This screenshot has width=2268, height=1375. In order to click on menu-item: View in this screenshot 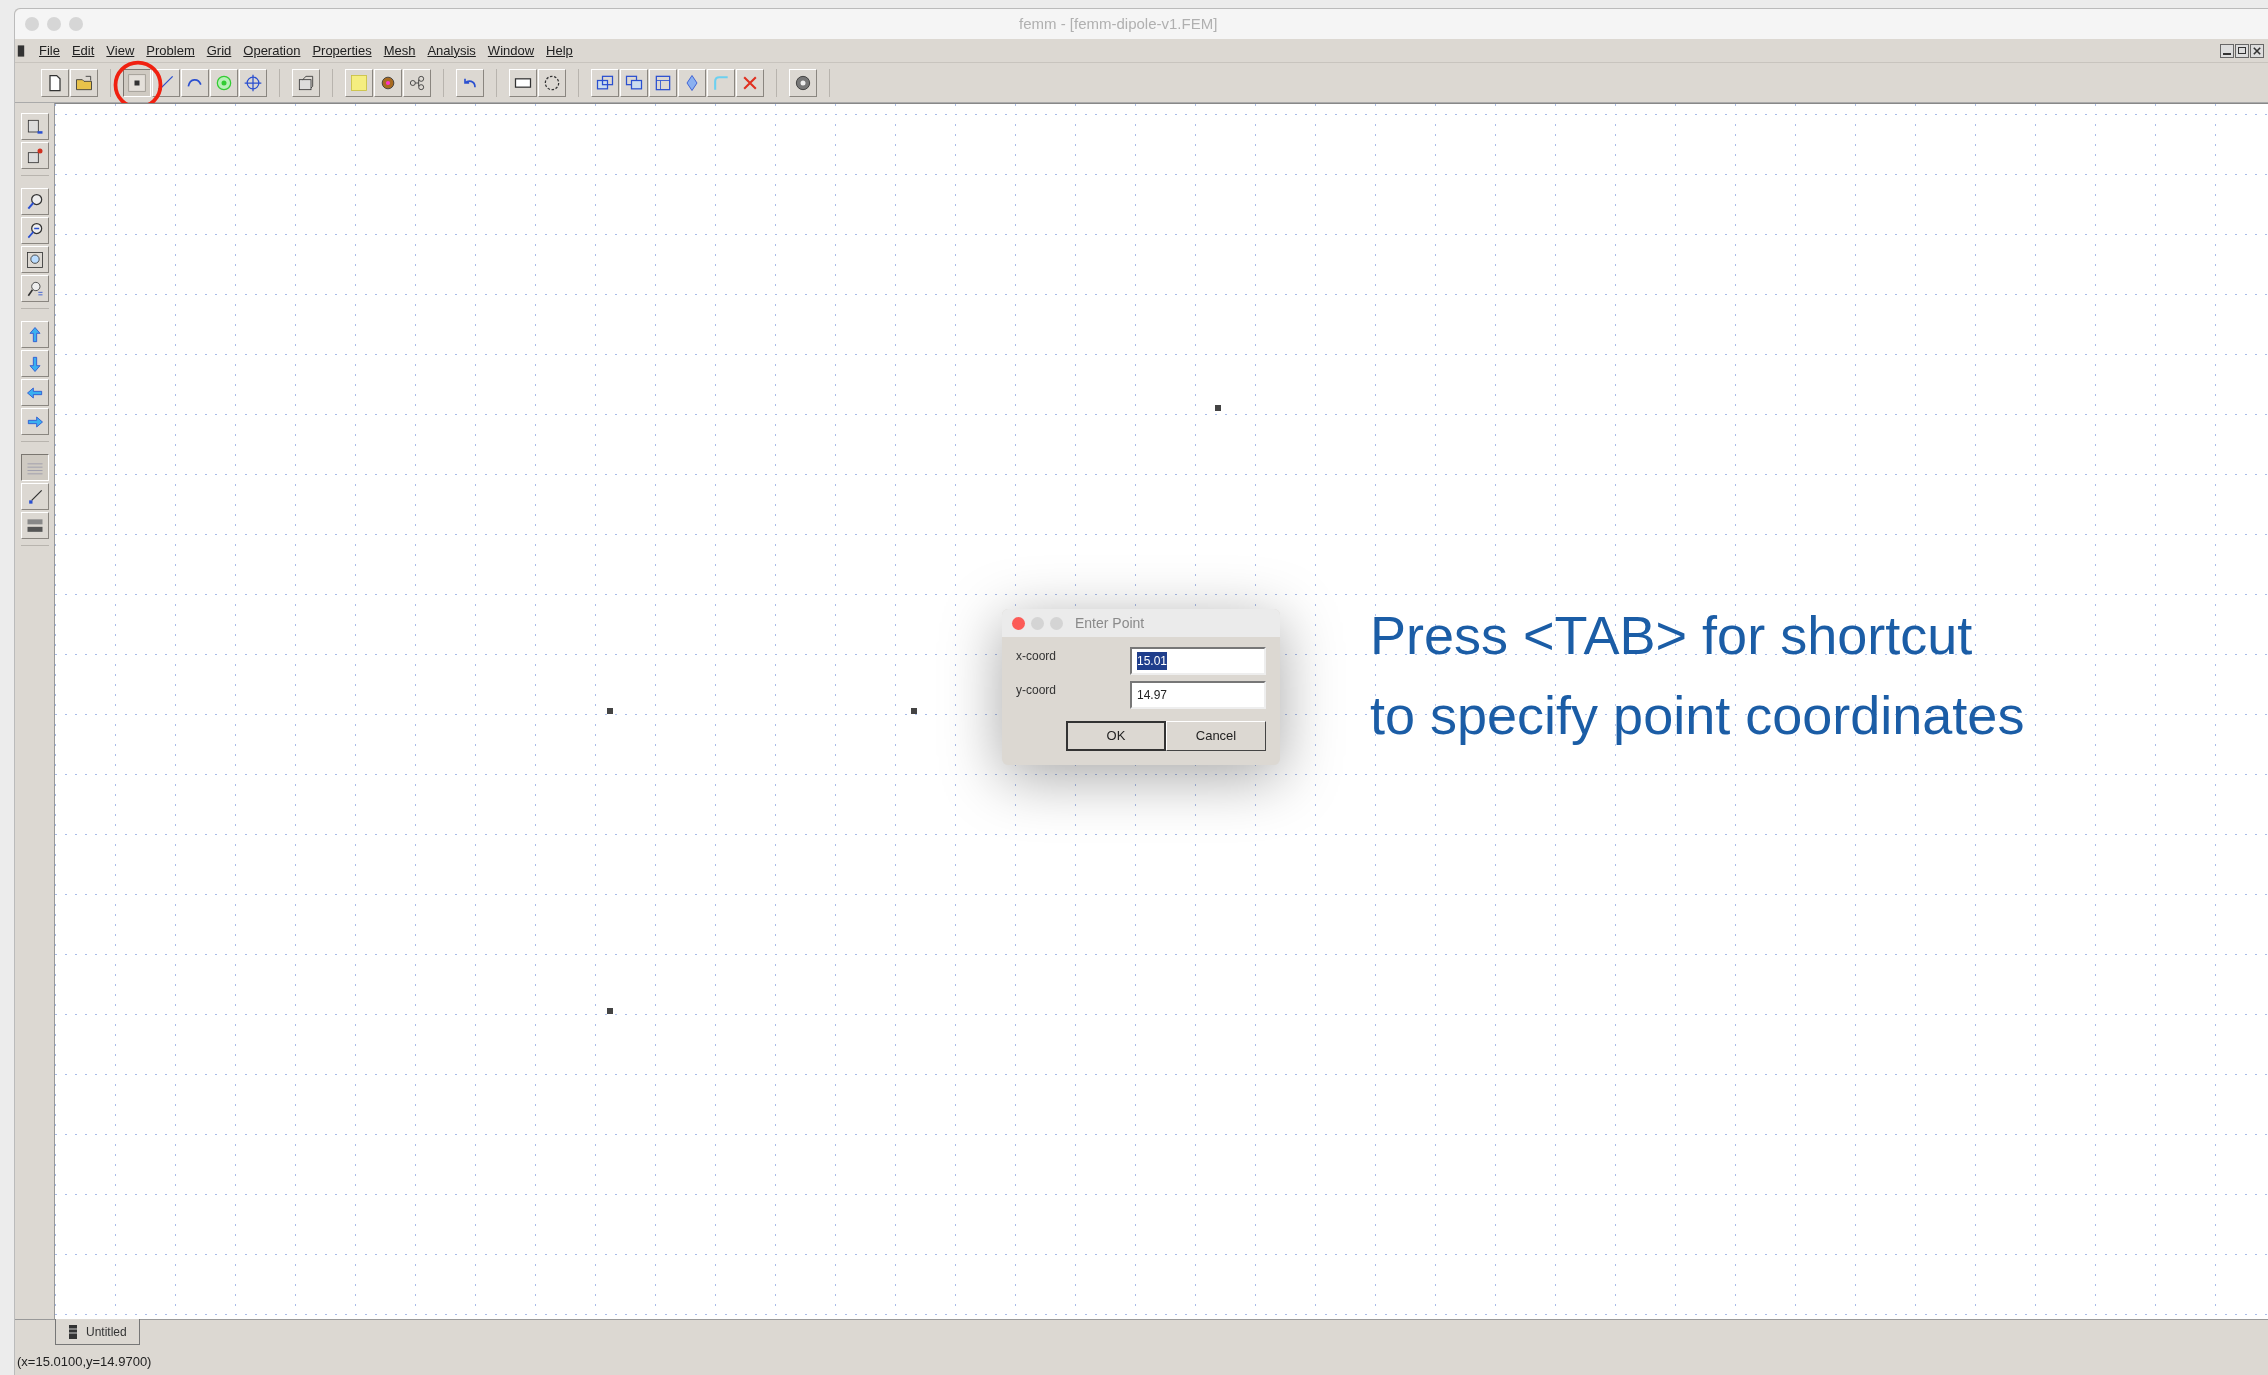, I will do `click(120, 50)`.